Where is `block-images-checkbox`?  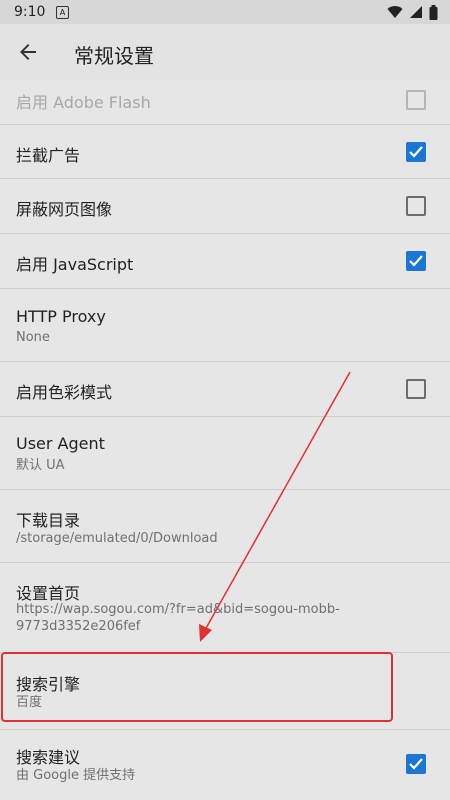 block-images-checkbox is located at coordinates (416, 206).